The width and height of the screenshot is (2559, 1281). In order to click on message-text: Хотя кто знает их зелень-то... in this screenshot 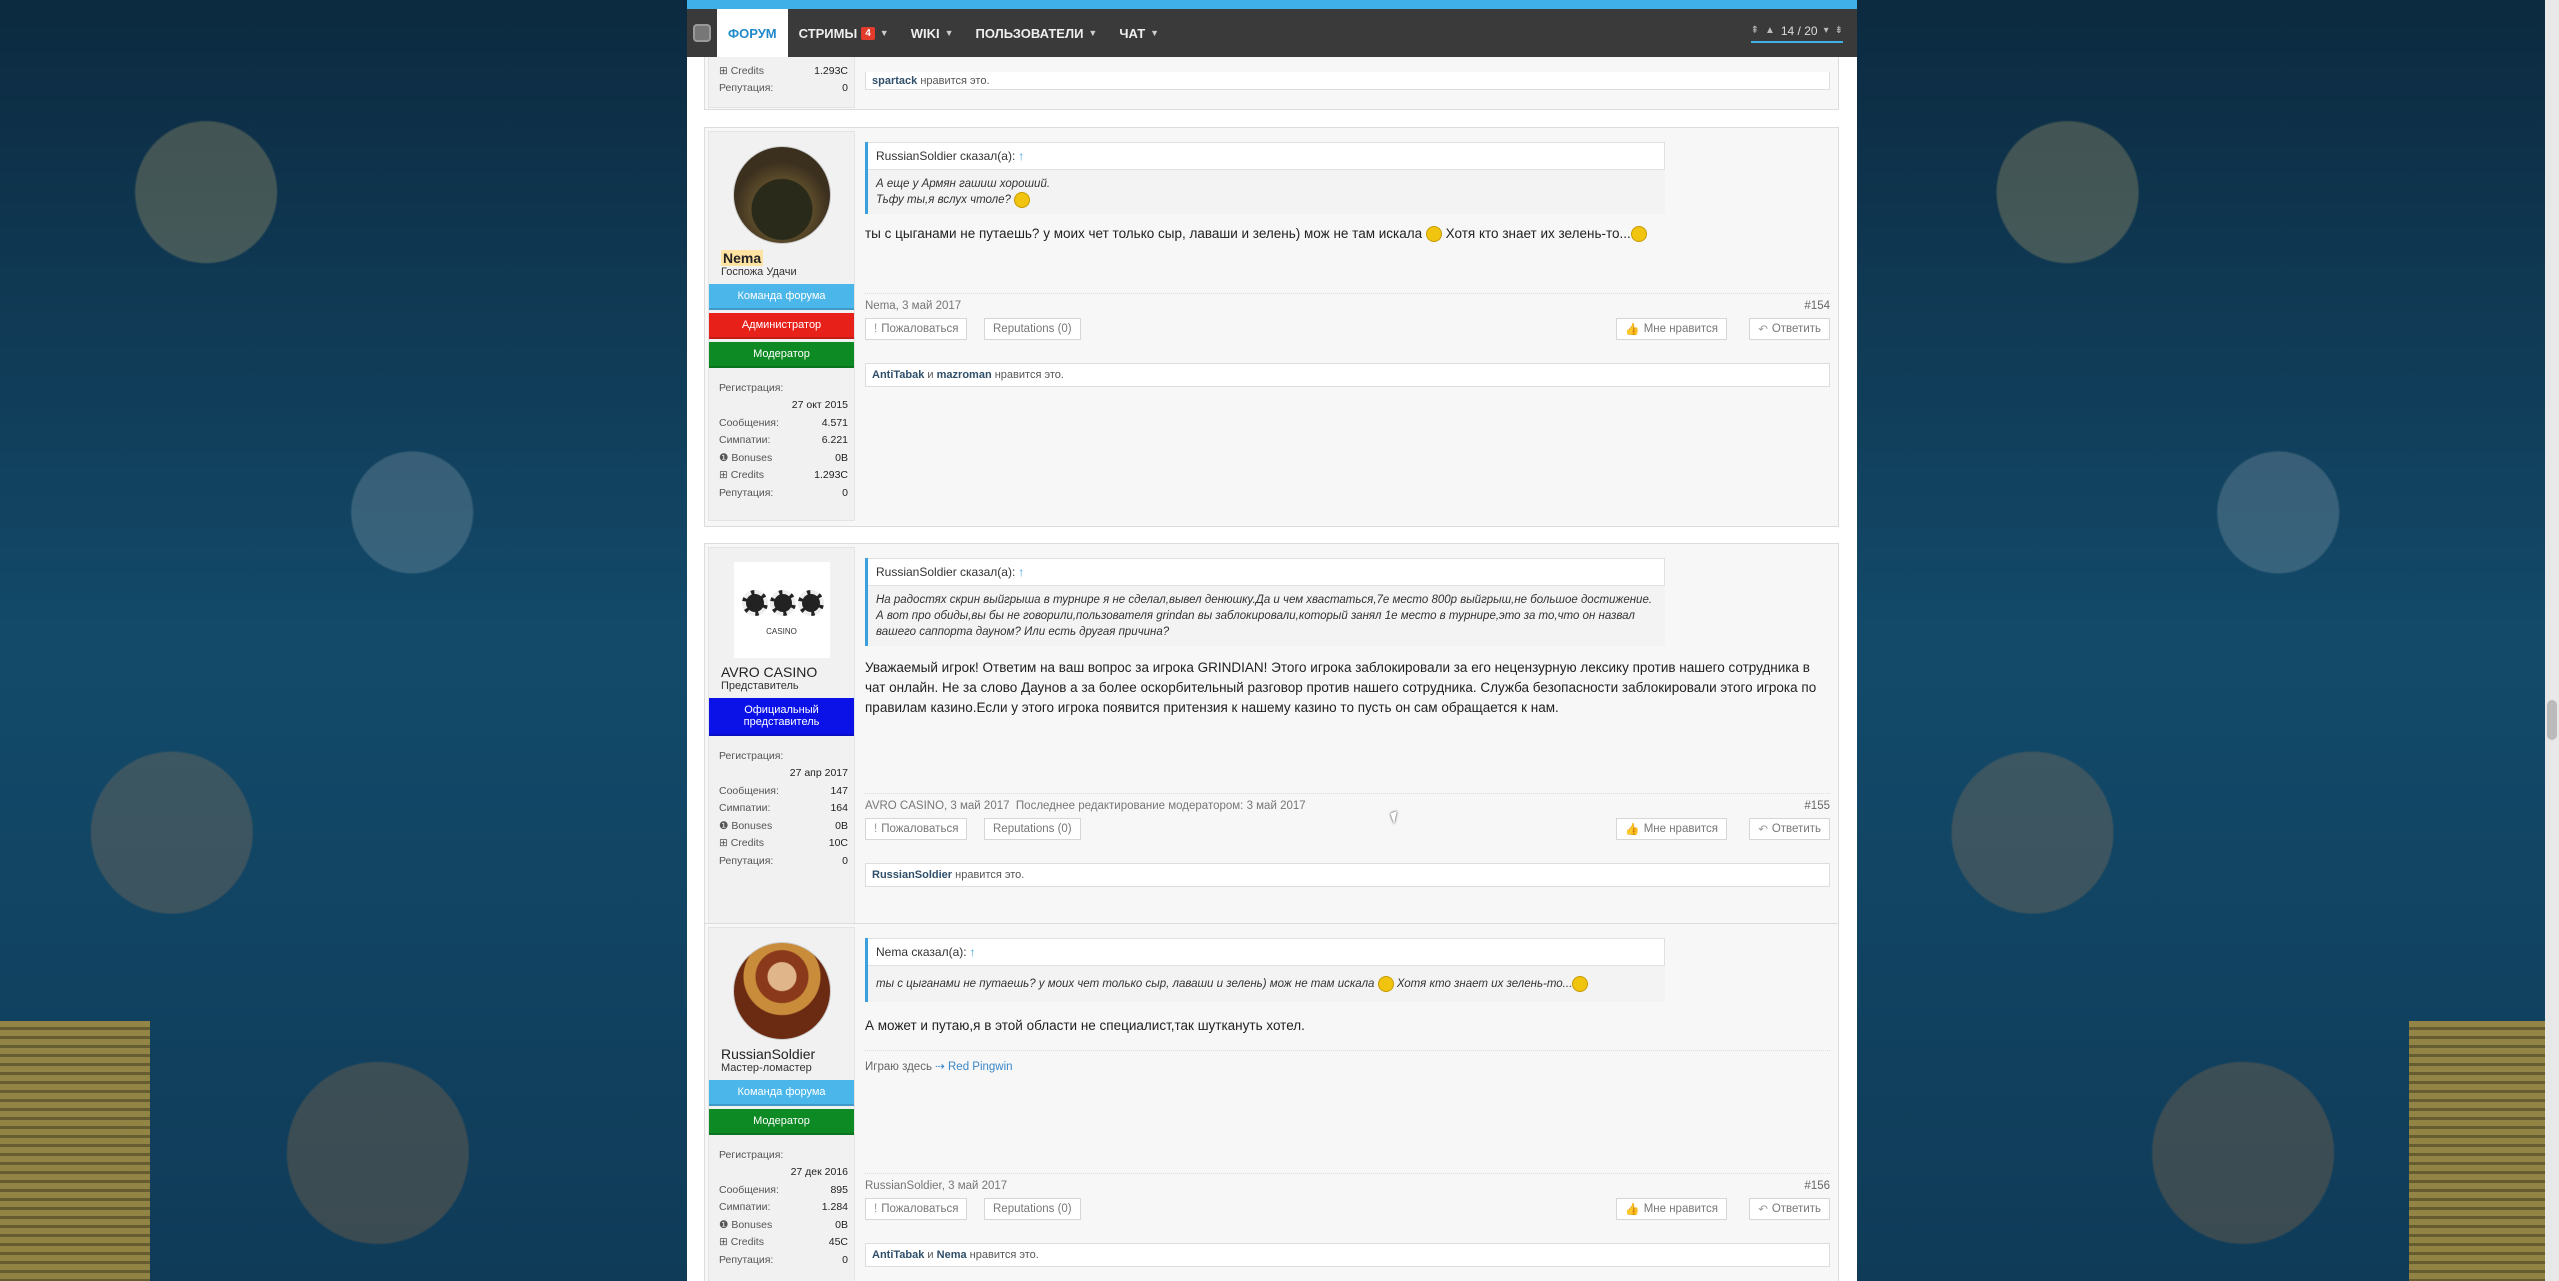, I will do `click(1538, 234)`.